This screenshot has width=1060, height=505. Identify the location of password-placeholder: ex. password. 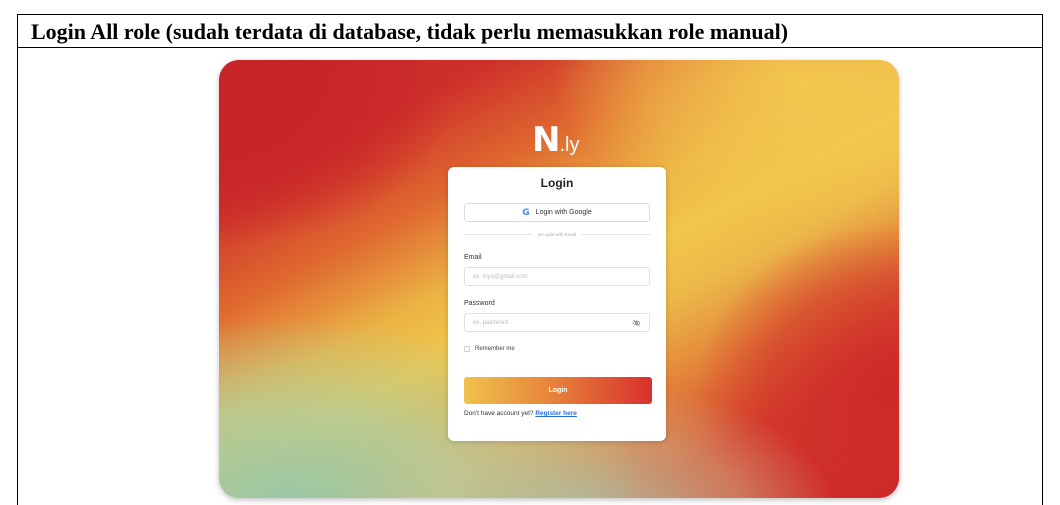
(491, 322).